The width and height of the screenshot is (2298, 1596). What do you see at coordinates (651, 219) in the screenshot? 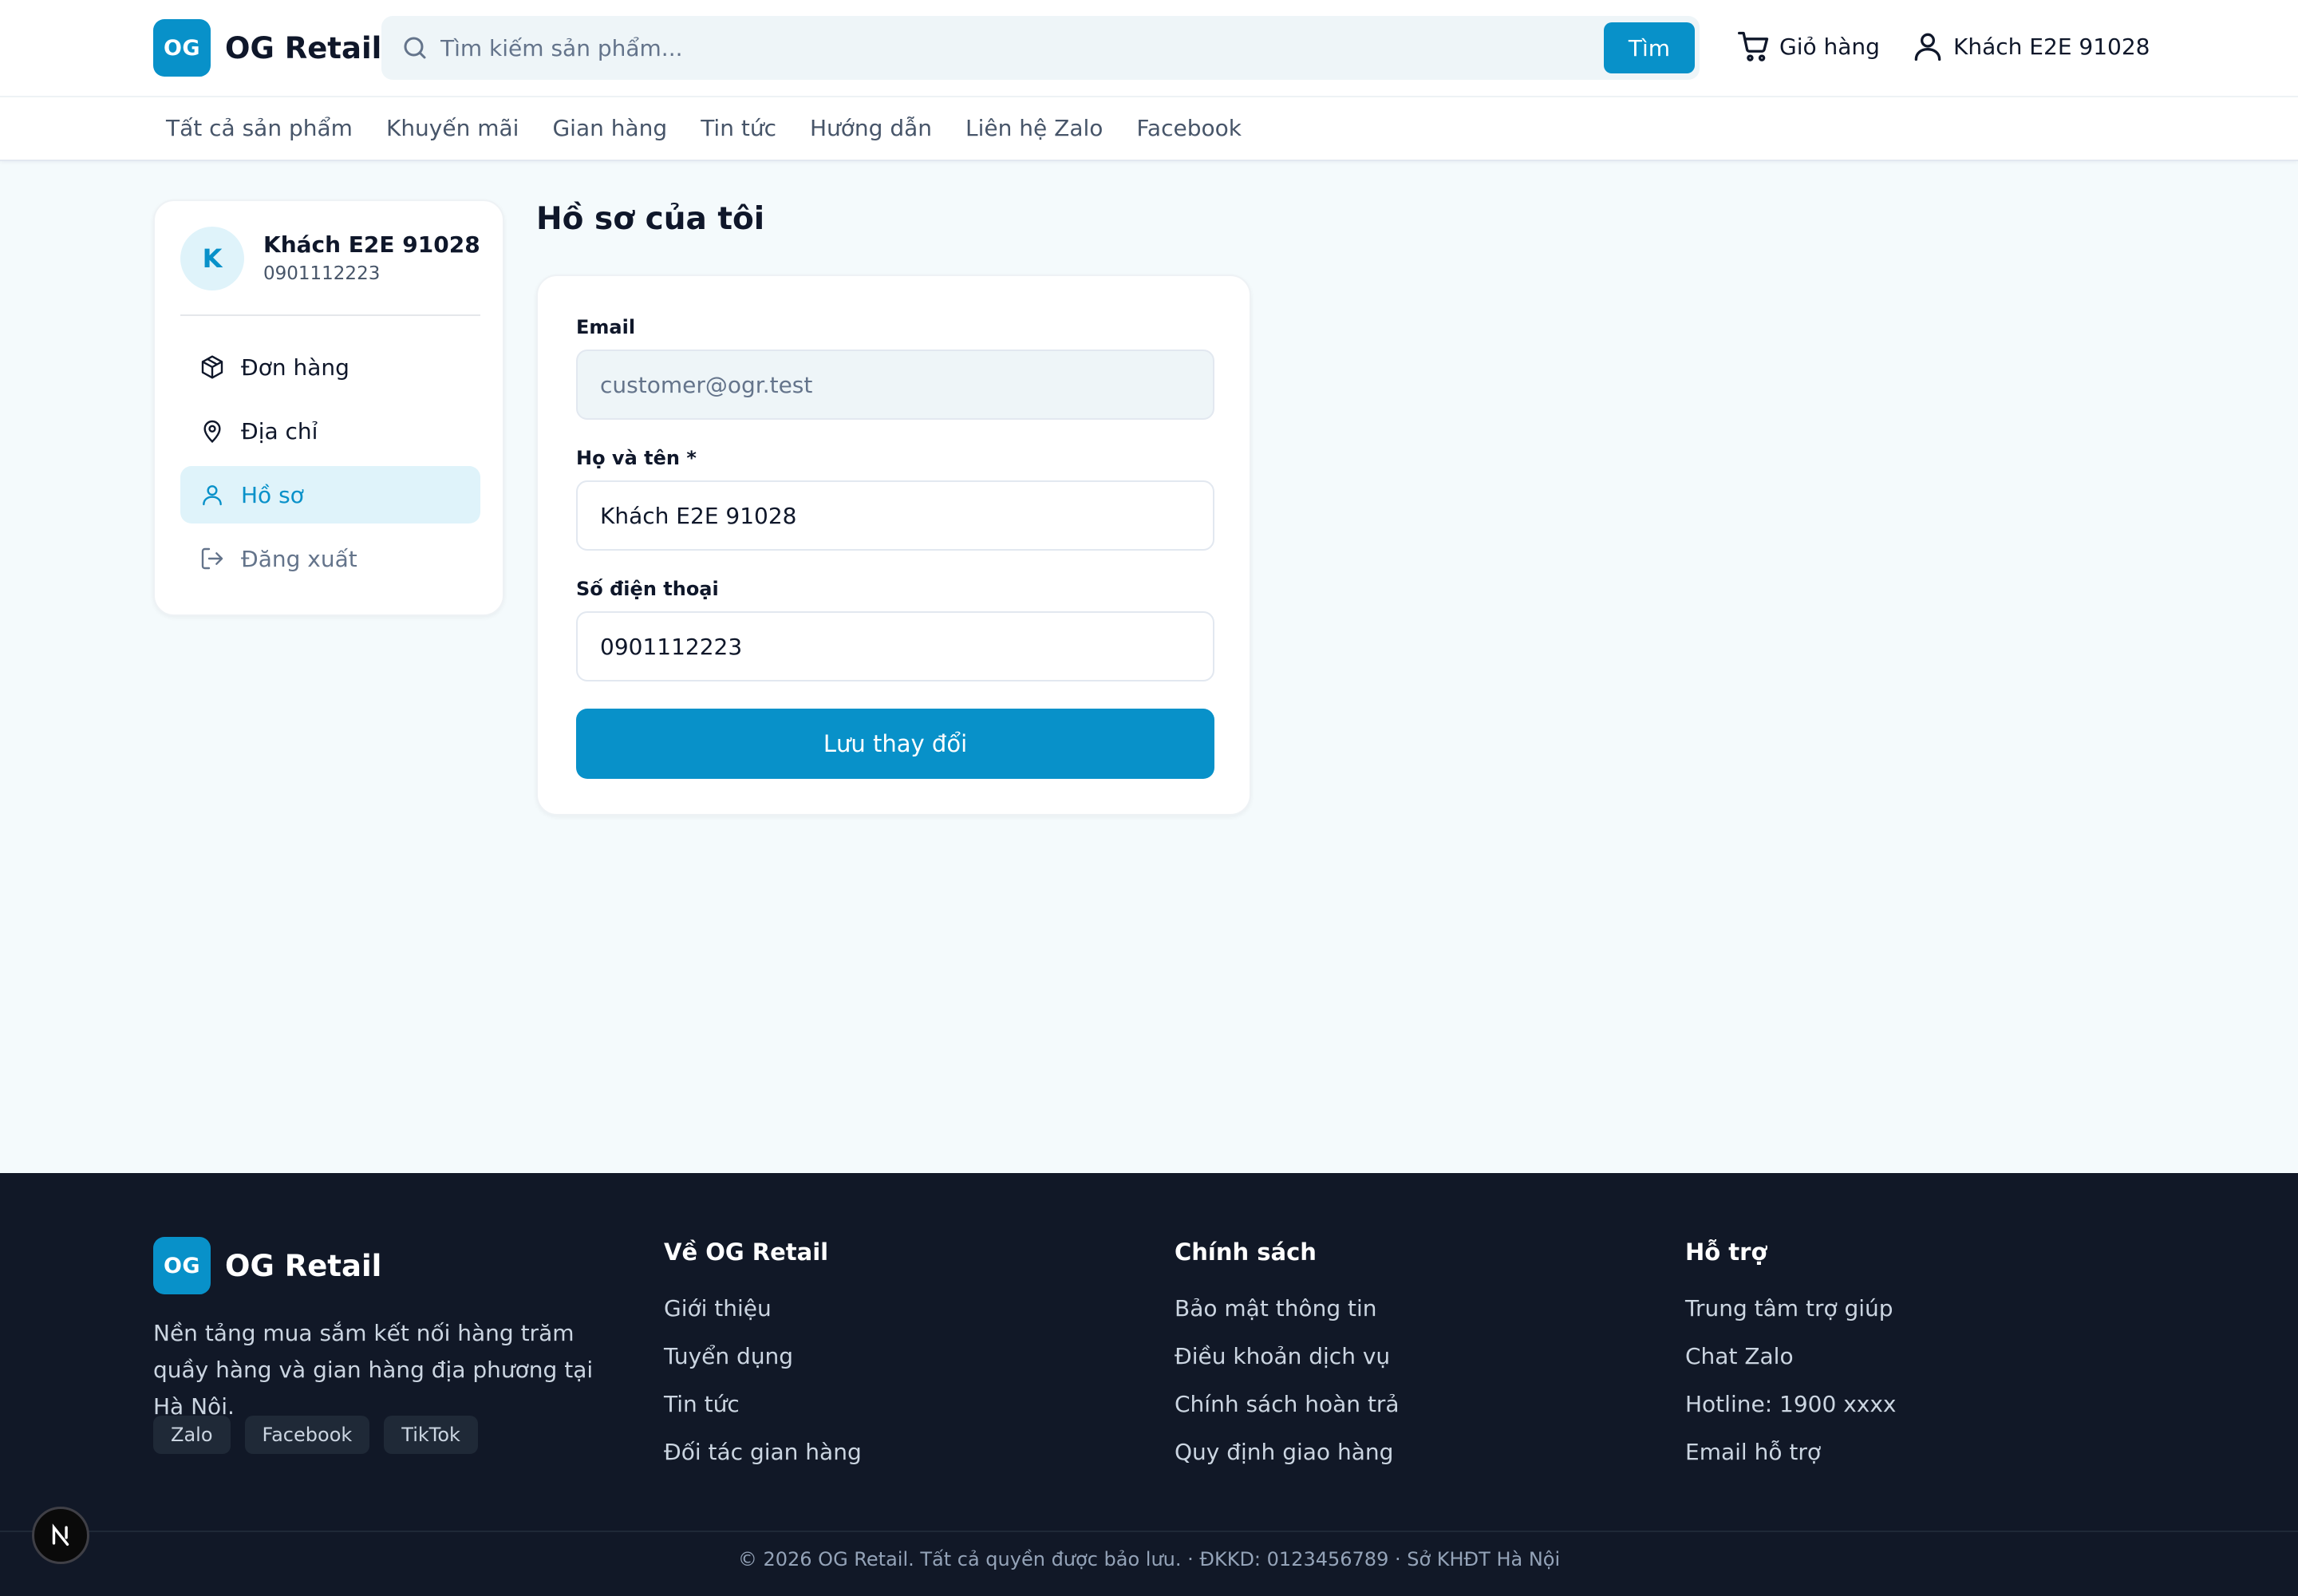
I see `page-title: Hồ sơ của tôi` at bounding box center [651, 219].